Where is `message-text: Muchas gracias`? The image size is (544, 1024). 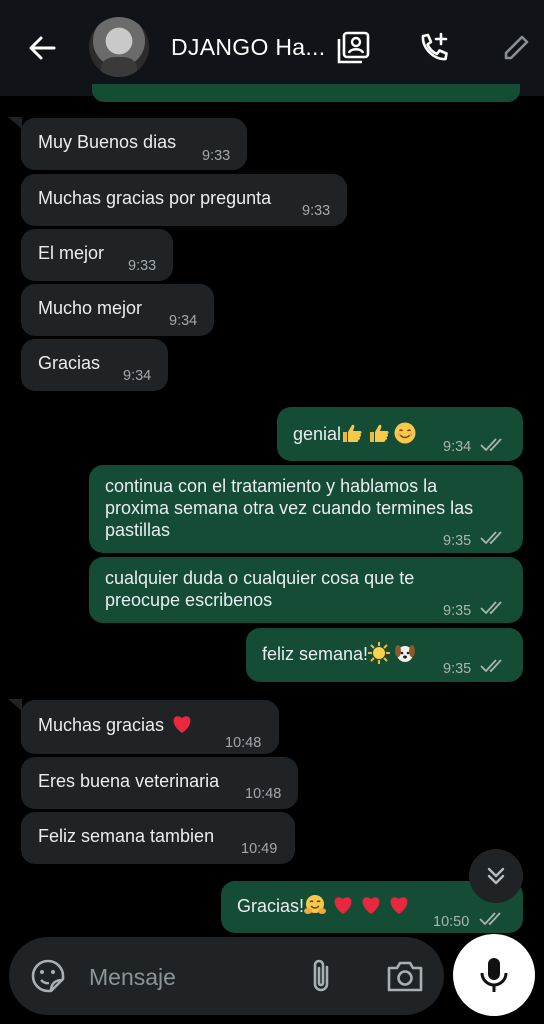
message-text: Muchas gracias is located at coordinates (115, 724).